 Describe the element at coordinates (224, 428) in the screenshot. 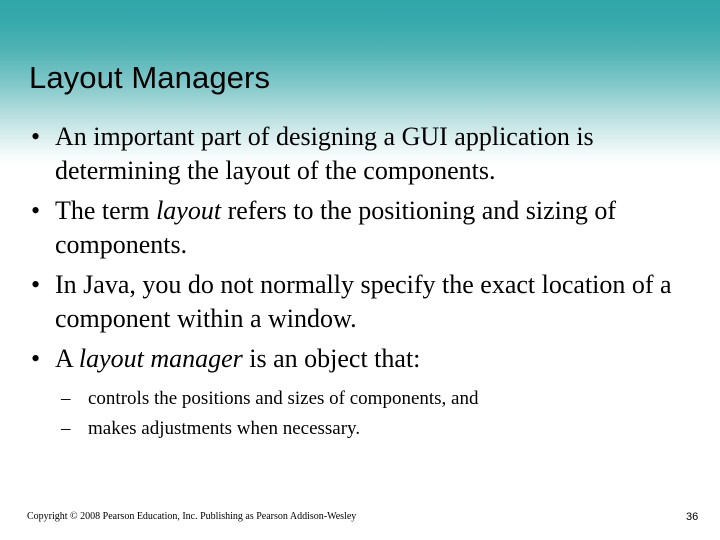

I see `sub-bullet-text: makes adjustments when necessary.` at that location.